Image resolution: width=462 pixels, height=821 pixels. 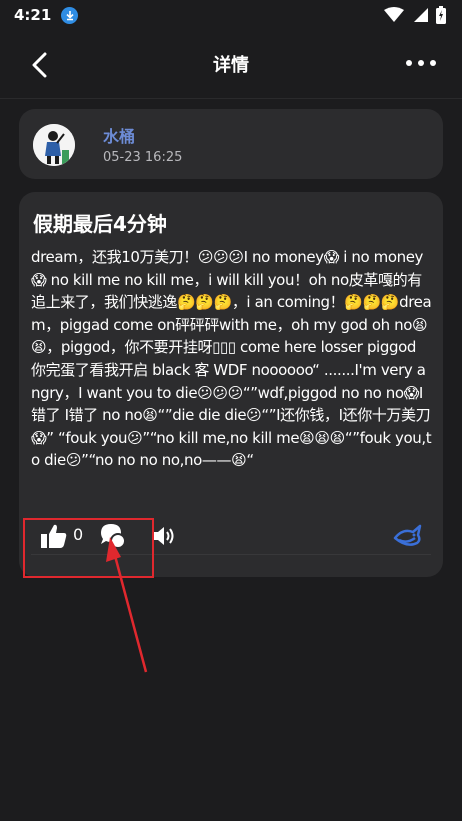 I want to click on signal-icon, so click(x=421, y=15).